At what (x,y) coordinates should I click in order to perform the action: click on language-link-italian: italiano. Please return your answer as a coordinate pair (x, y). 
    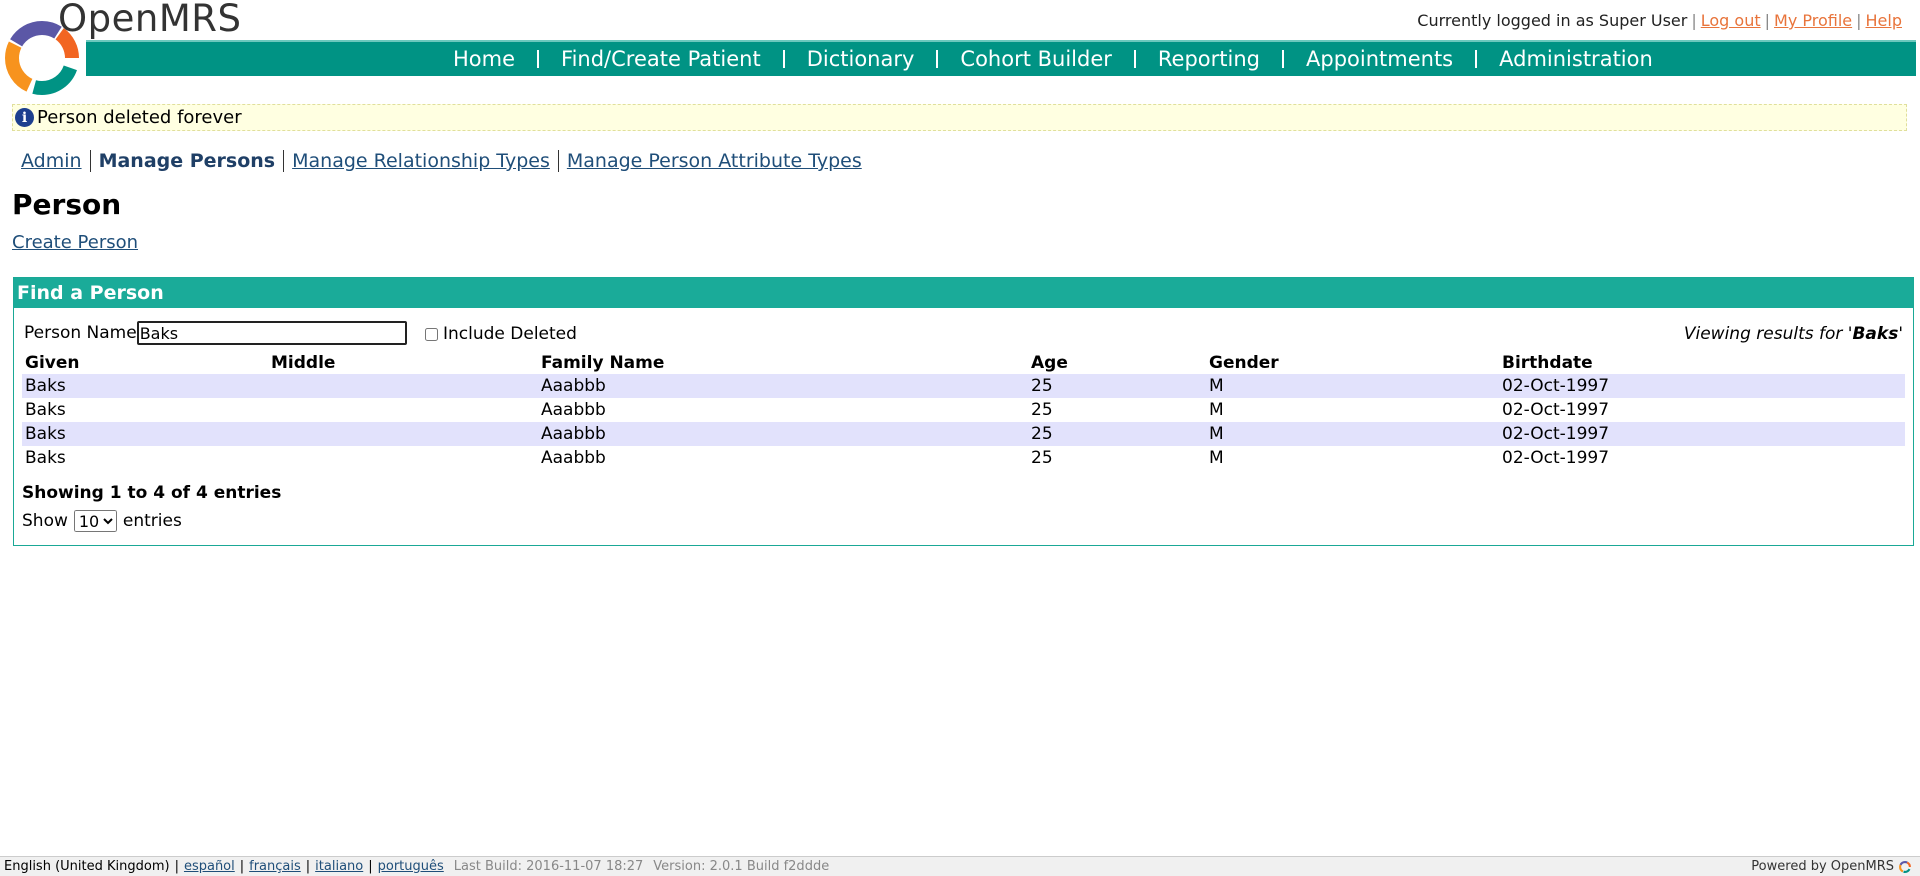
    Looking at the image, I should click on (339, 866).